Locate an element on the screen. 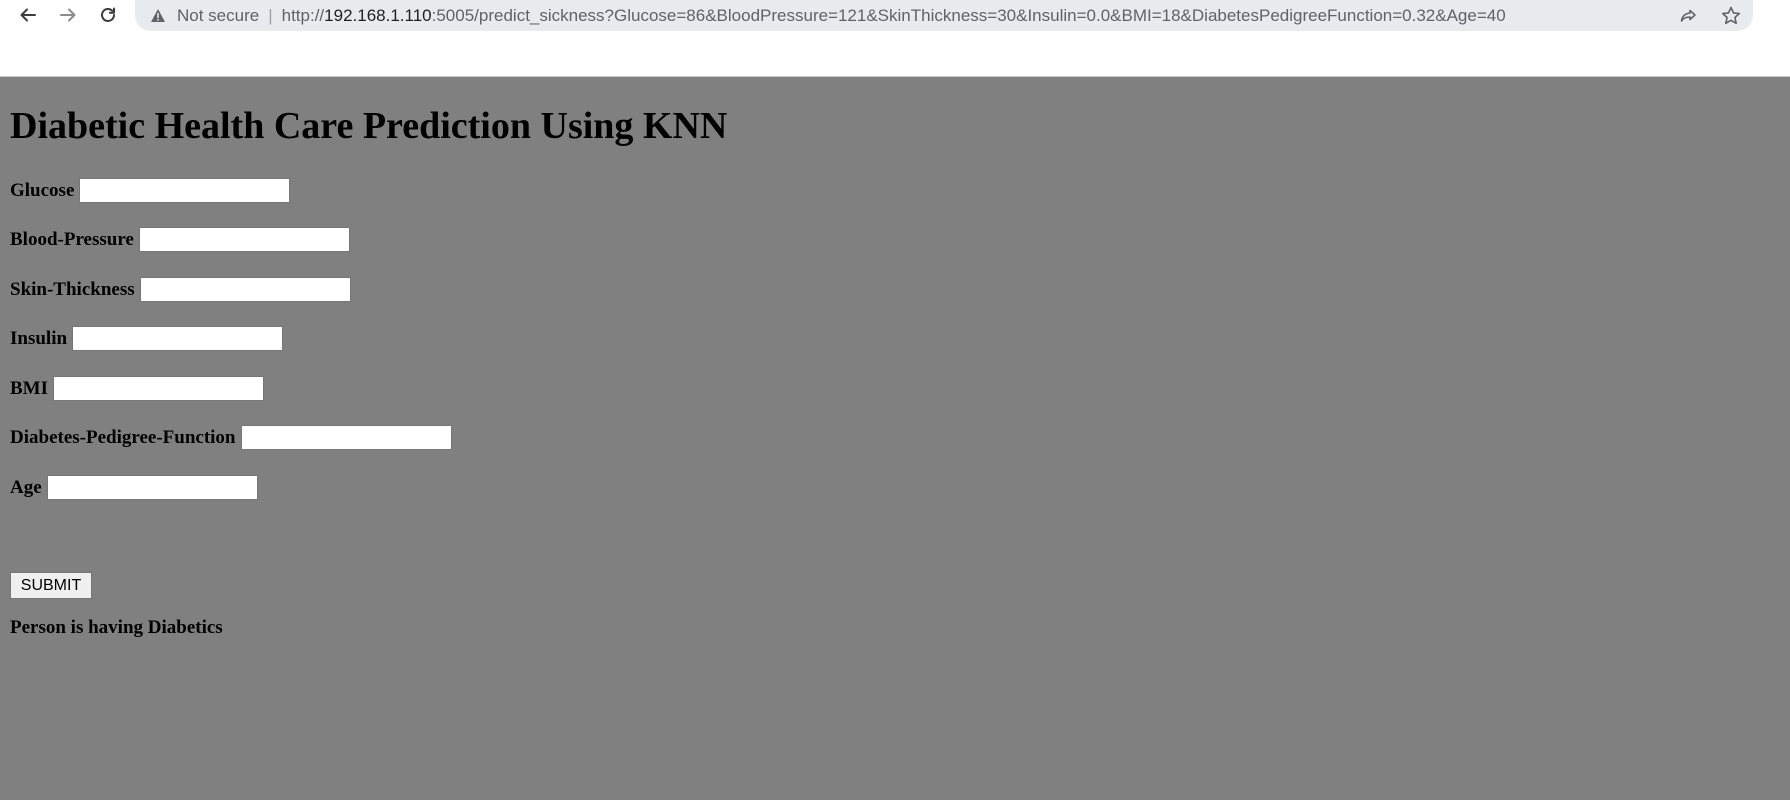  age-row: Age is located at coordinates (134, 487).